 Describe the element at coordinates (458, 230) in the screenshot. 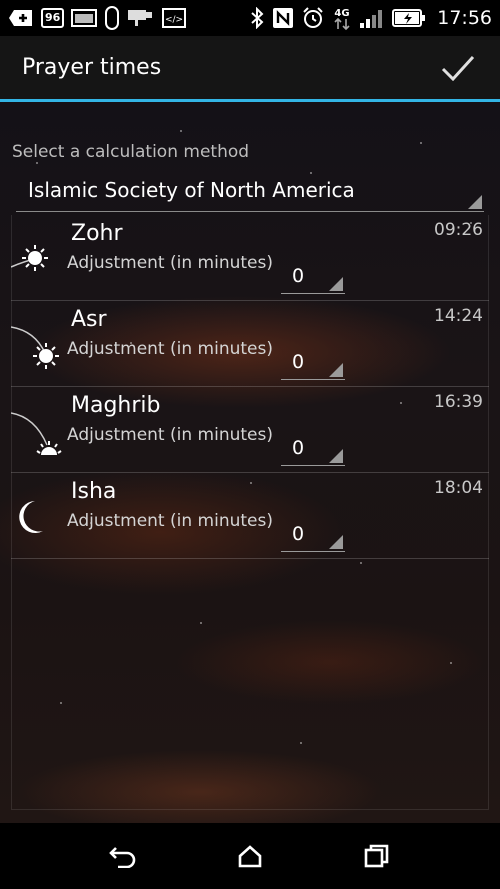

I see `prayer-time: 09:26` at that location.